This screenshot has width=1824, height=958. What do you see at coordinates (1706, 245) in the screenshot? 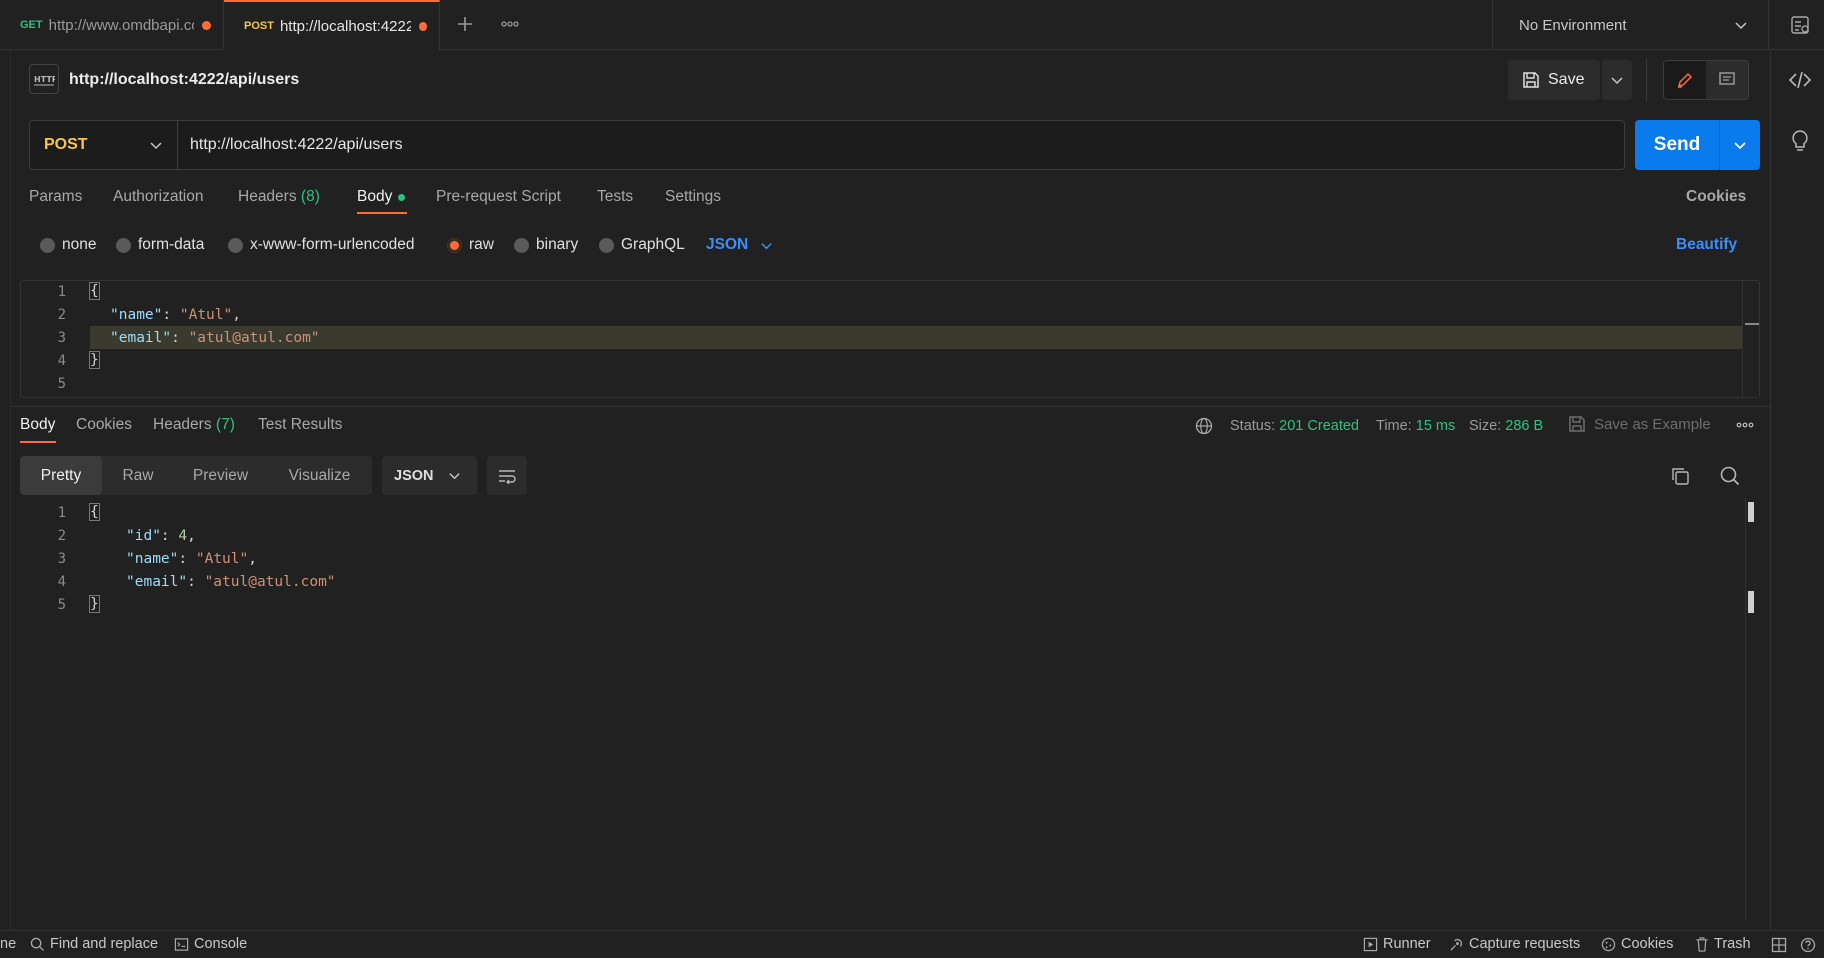
I see `beautify-link: Beautify` at bounding box center [1706, 245].